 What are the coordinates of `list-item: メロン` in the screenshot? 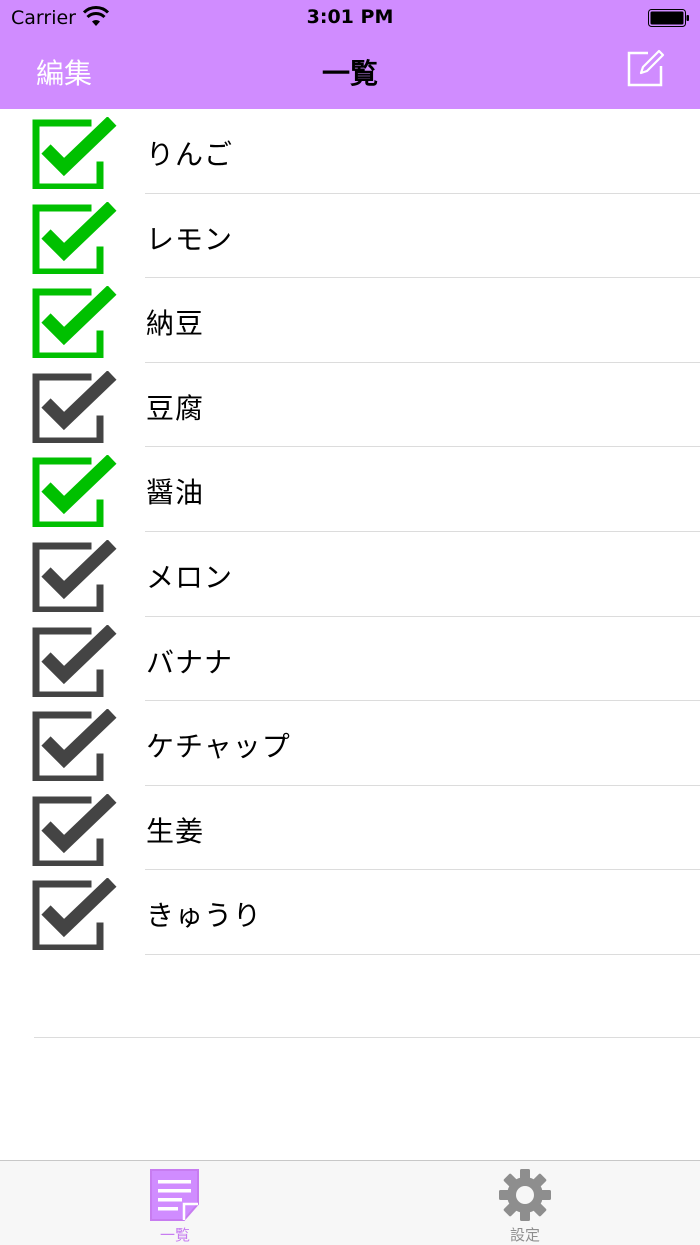 It's located at (350, 574).